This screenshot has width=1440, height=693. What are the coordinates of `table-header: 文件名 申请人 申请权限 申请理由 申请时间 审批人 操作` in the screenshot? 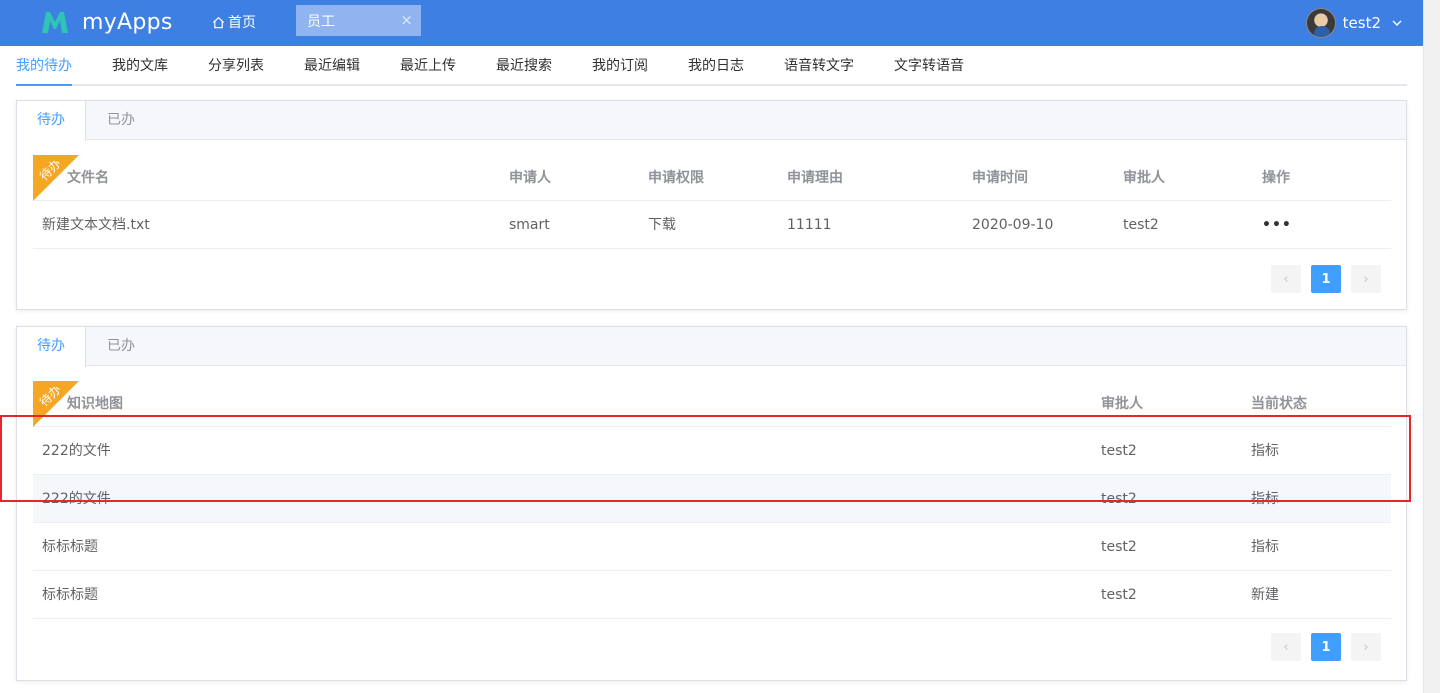 It's located at (712, 178).